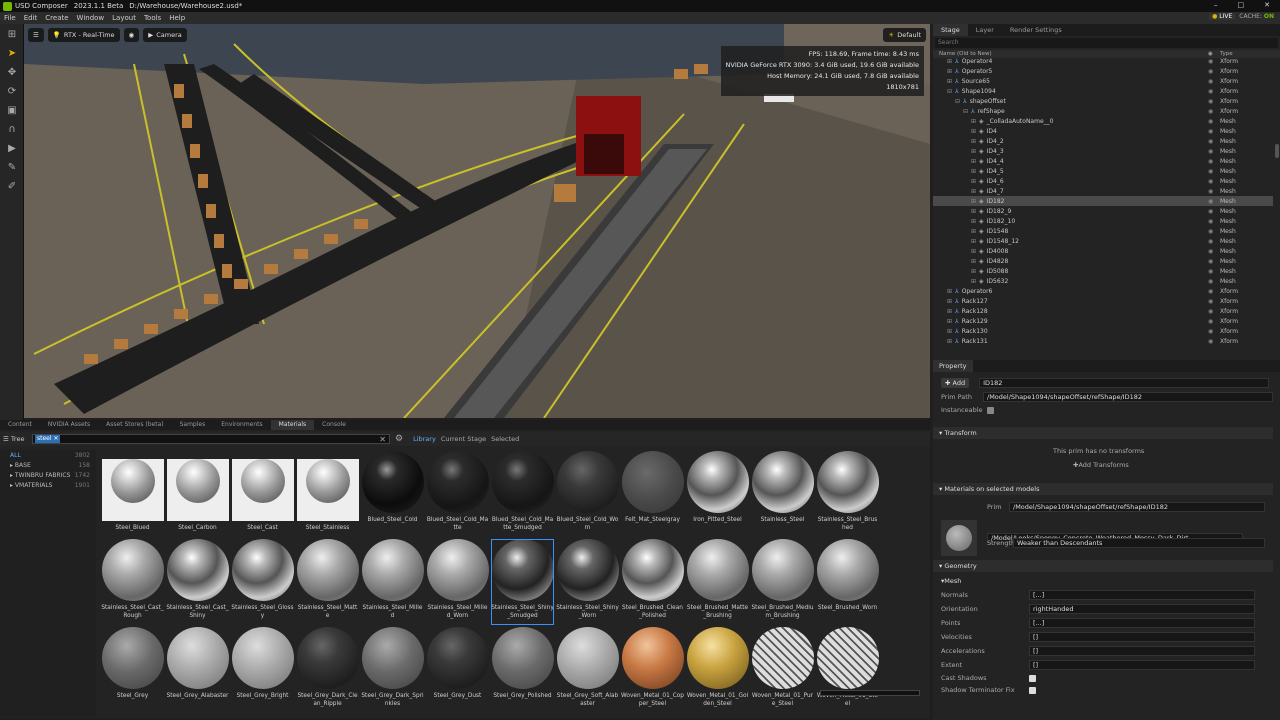 This screenshot has height=720, width=1280. I want to click on material-tile: Stainless_Steel_Shiny_Worn, so click(587, 582).